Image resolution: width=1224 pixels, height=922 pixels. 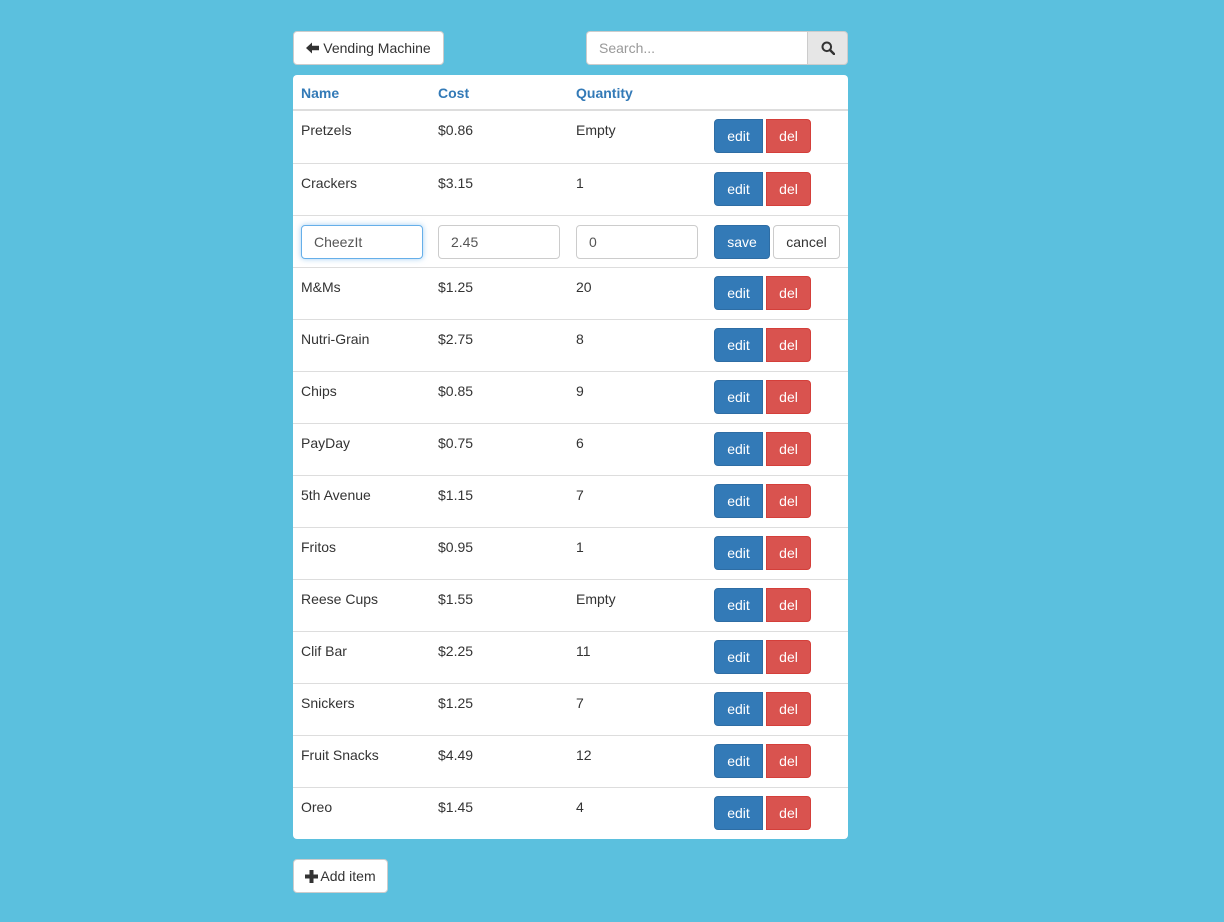 I want to click on item-name: 5th Avenue, so click(x=336, y=495).